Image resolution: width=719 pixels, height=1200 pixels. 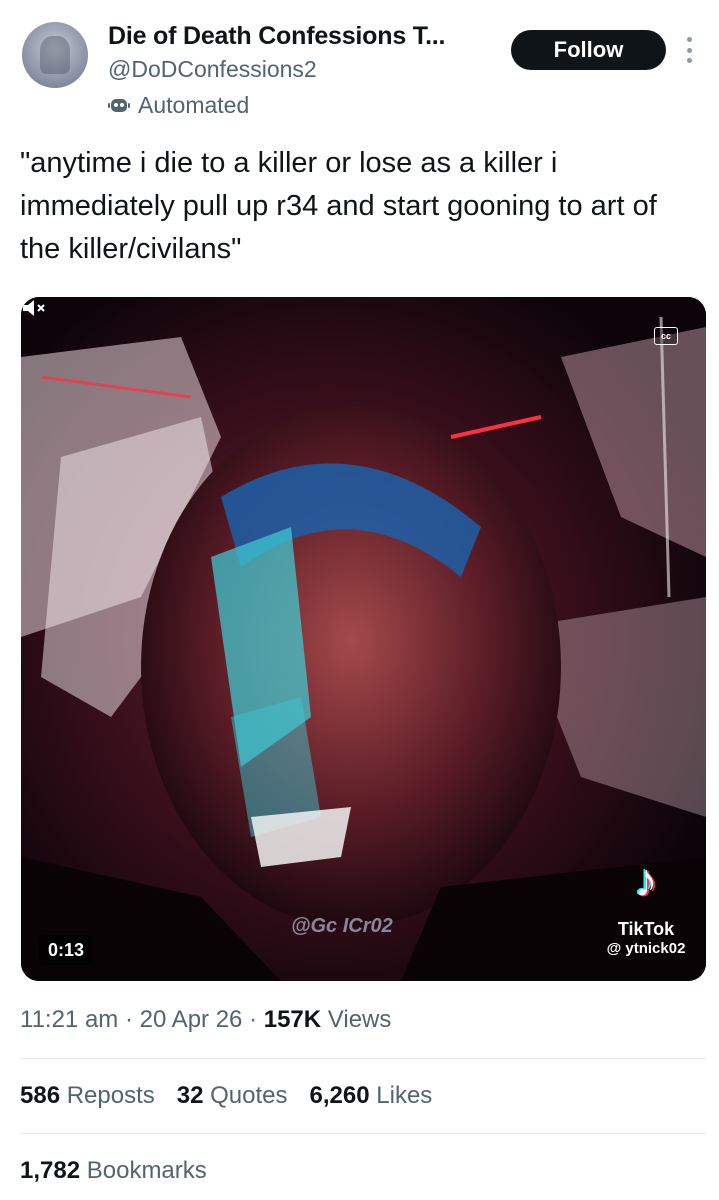 What do you see at coordinates (359, 1019) in the screenshot?
I see `views-label: Views` at bounding box center [359, 1019].